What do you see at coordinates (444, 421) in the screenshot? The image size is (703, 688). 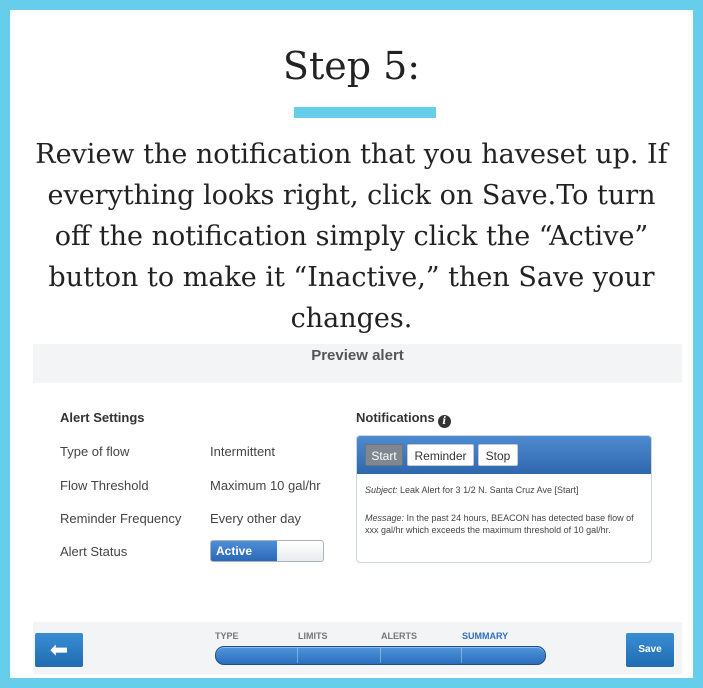 I see `info-icon: i` at bounding box center [444, 421].